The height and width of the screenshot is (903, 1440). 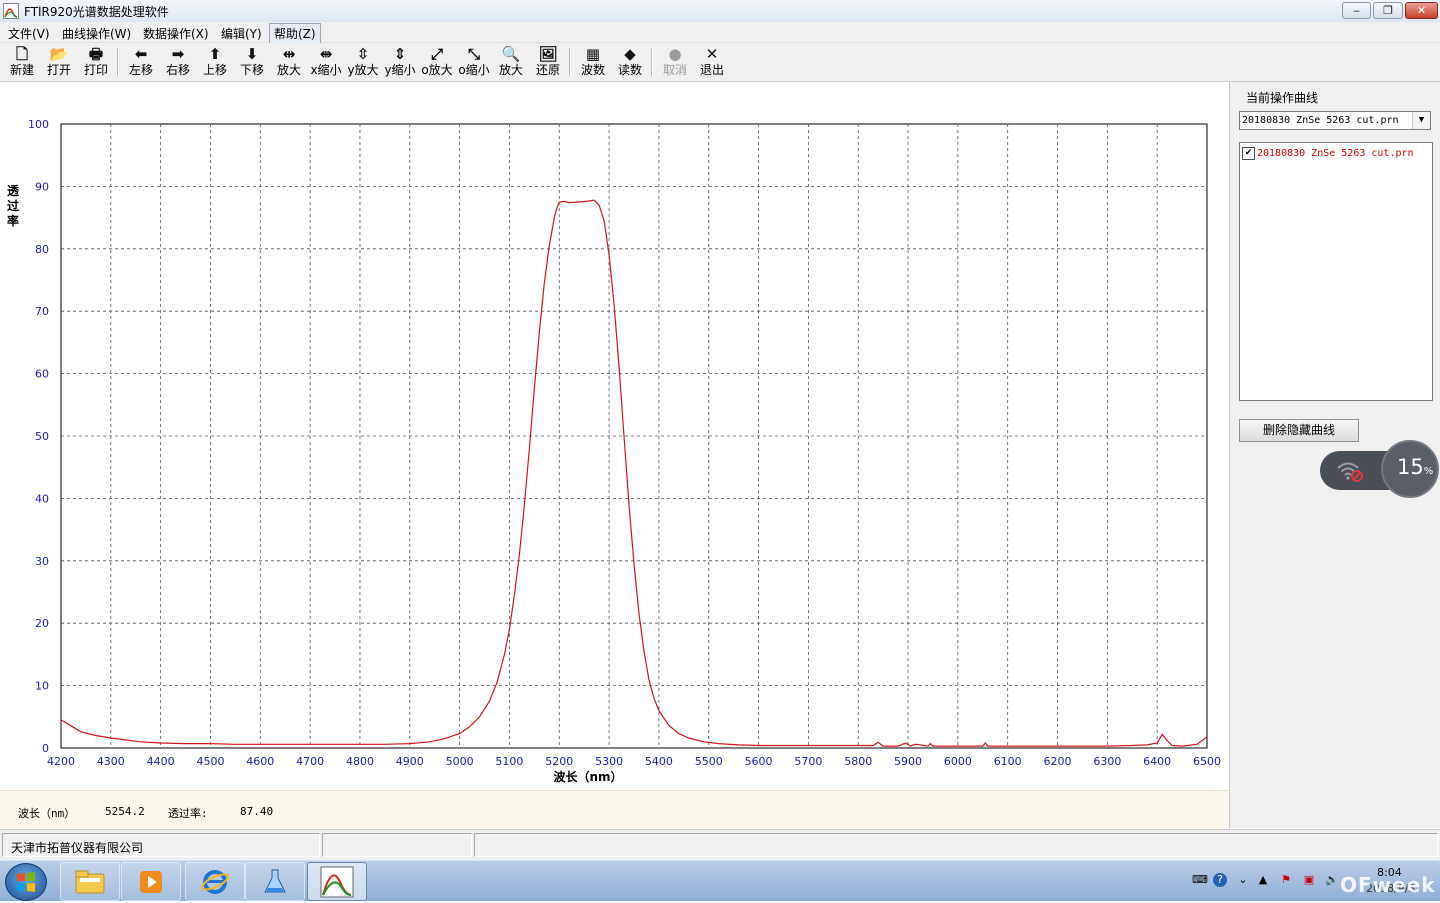 I want to click on taskbar-flask-app, so click(x=275, y=881).